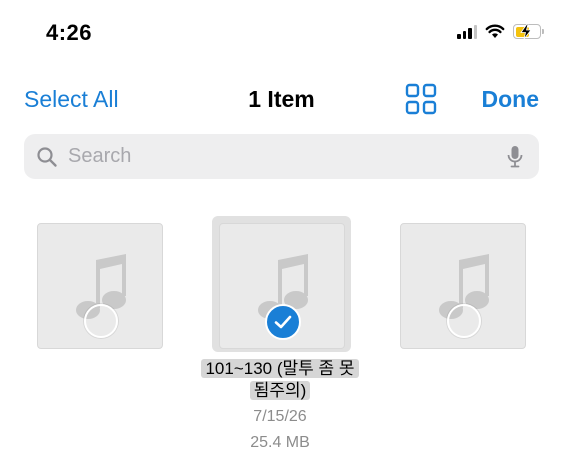 The height and width of the screenshot is (470, 563). What do you see at coordinates (280, 416) in the screenshot?
I see `file-date: 7/15/26` at bounding box center [280, 416].